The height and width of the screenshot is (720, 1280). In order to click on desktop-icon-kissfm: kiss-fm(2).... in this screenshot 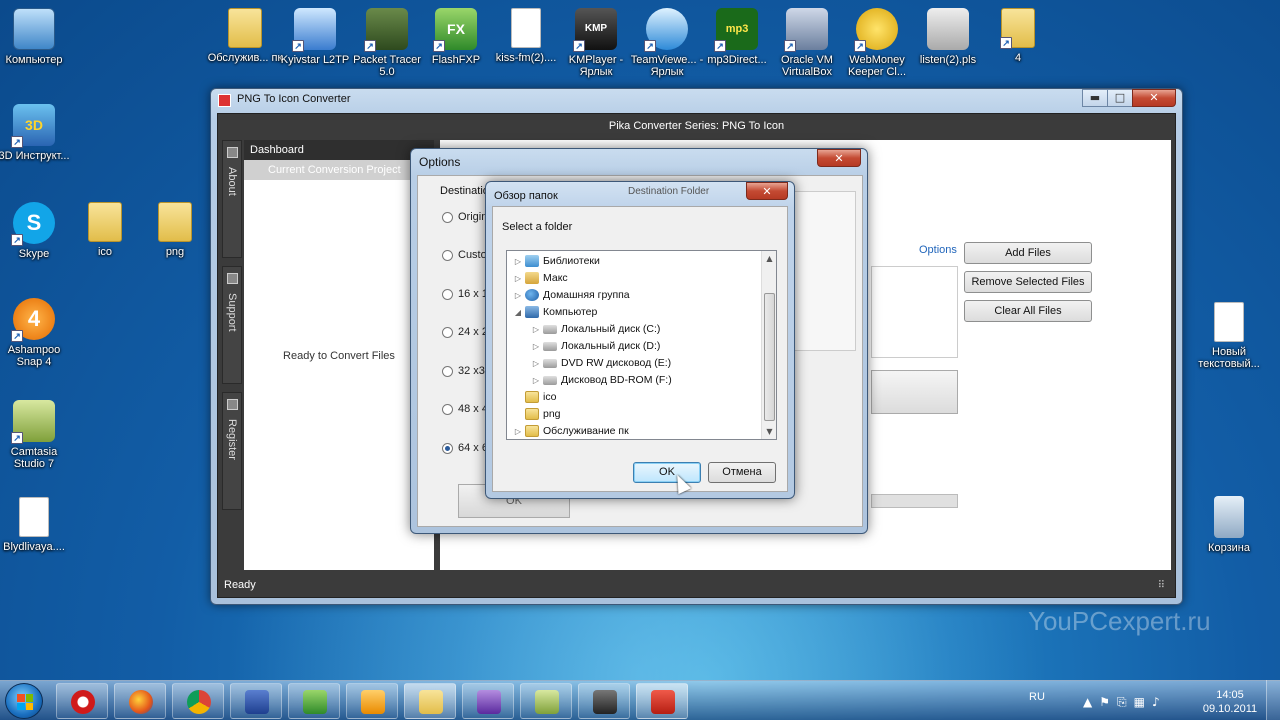, I will do `click(526, 36)`.